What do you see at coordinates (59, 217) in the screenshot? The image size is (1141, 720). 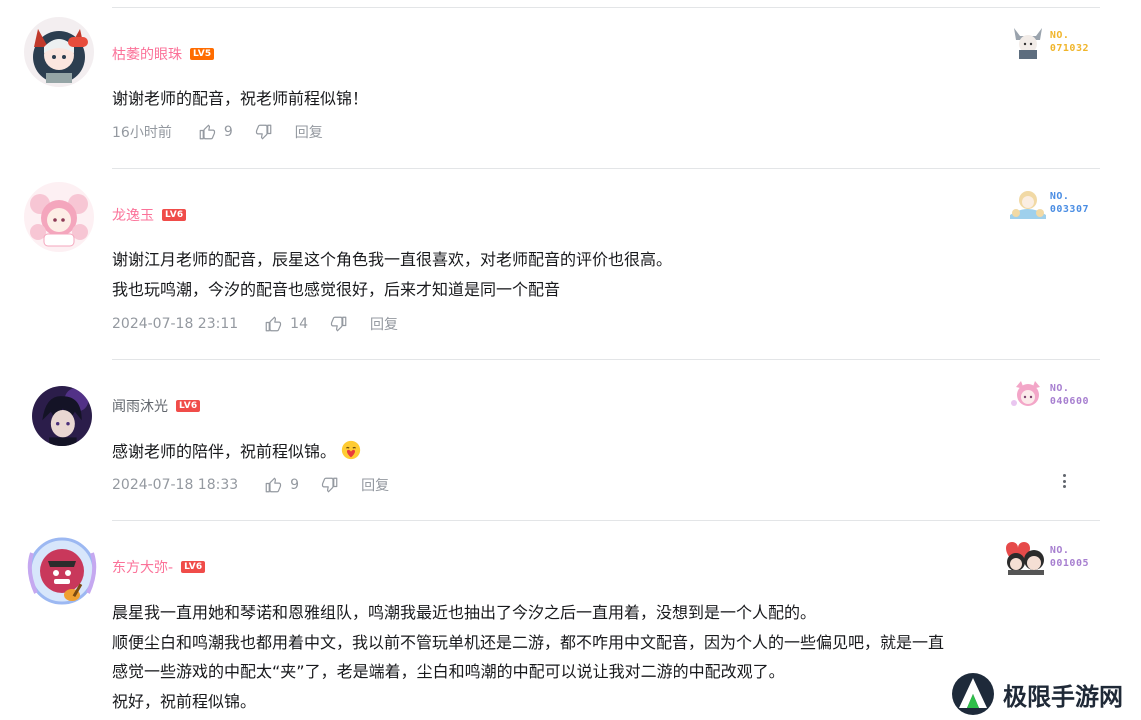 I see `pink-chibi-avatar-icon` at bounding box center [59, 217].